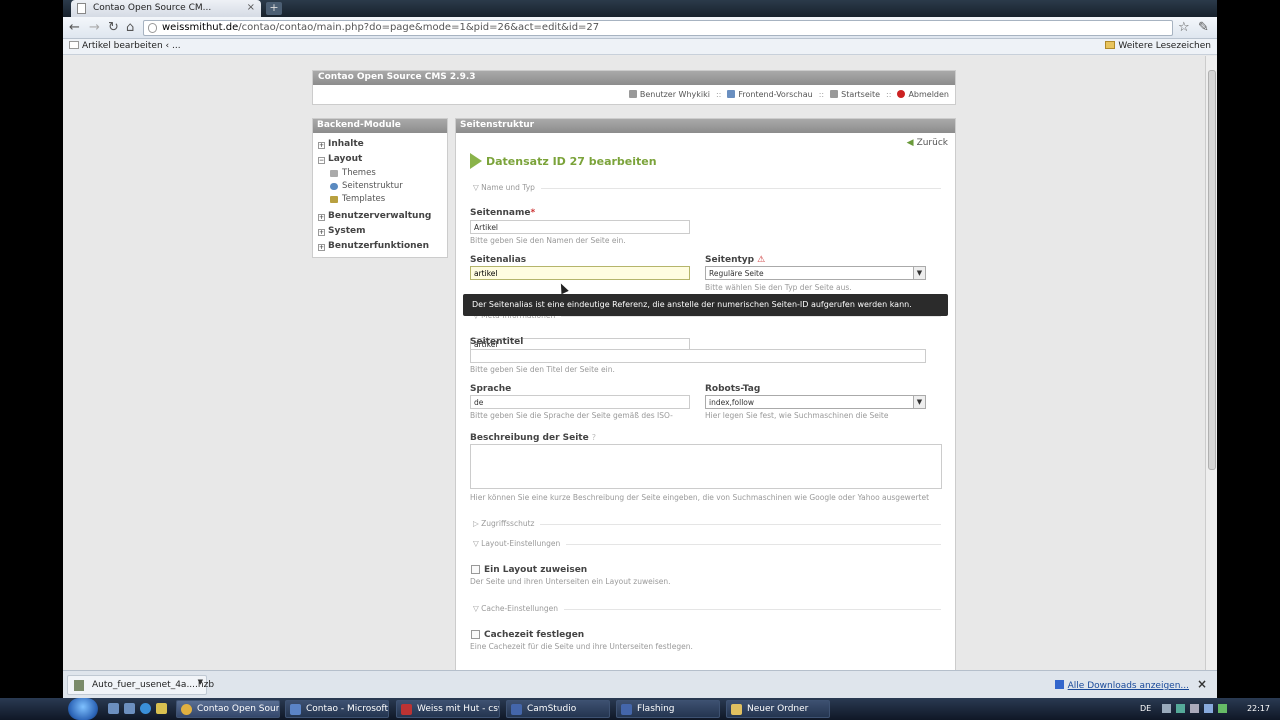  Describe the element at coordinates (698, 356) in the screenshot. I see `seitentitel-input` at that location.